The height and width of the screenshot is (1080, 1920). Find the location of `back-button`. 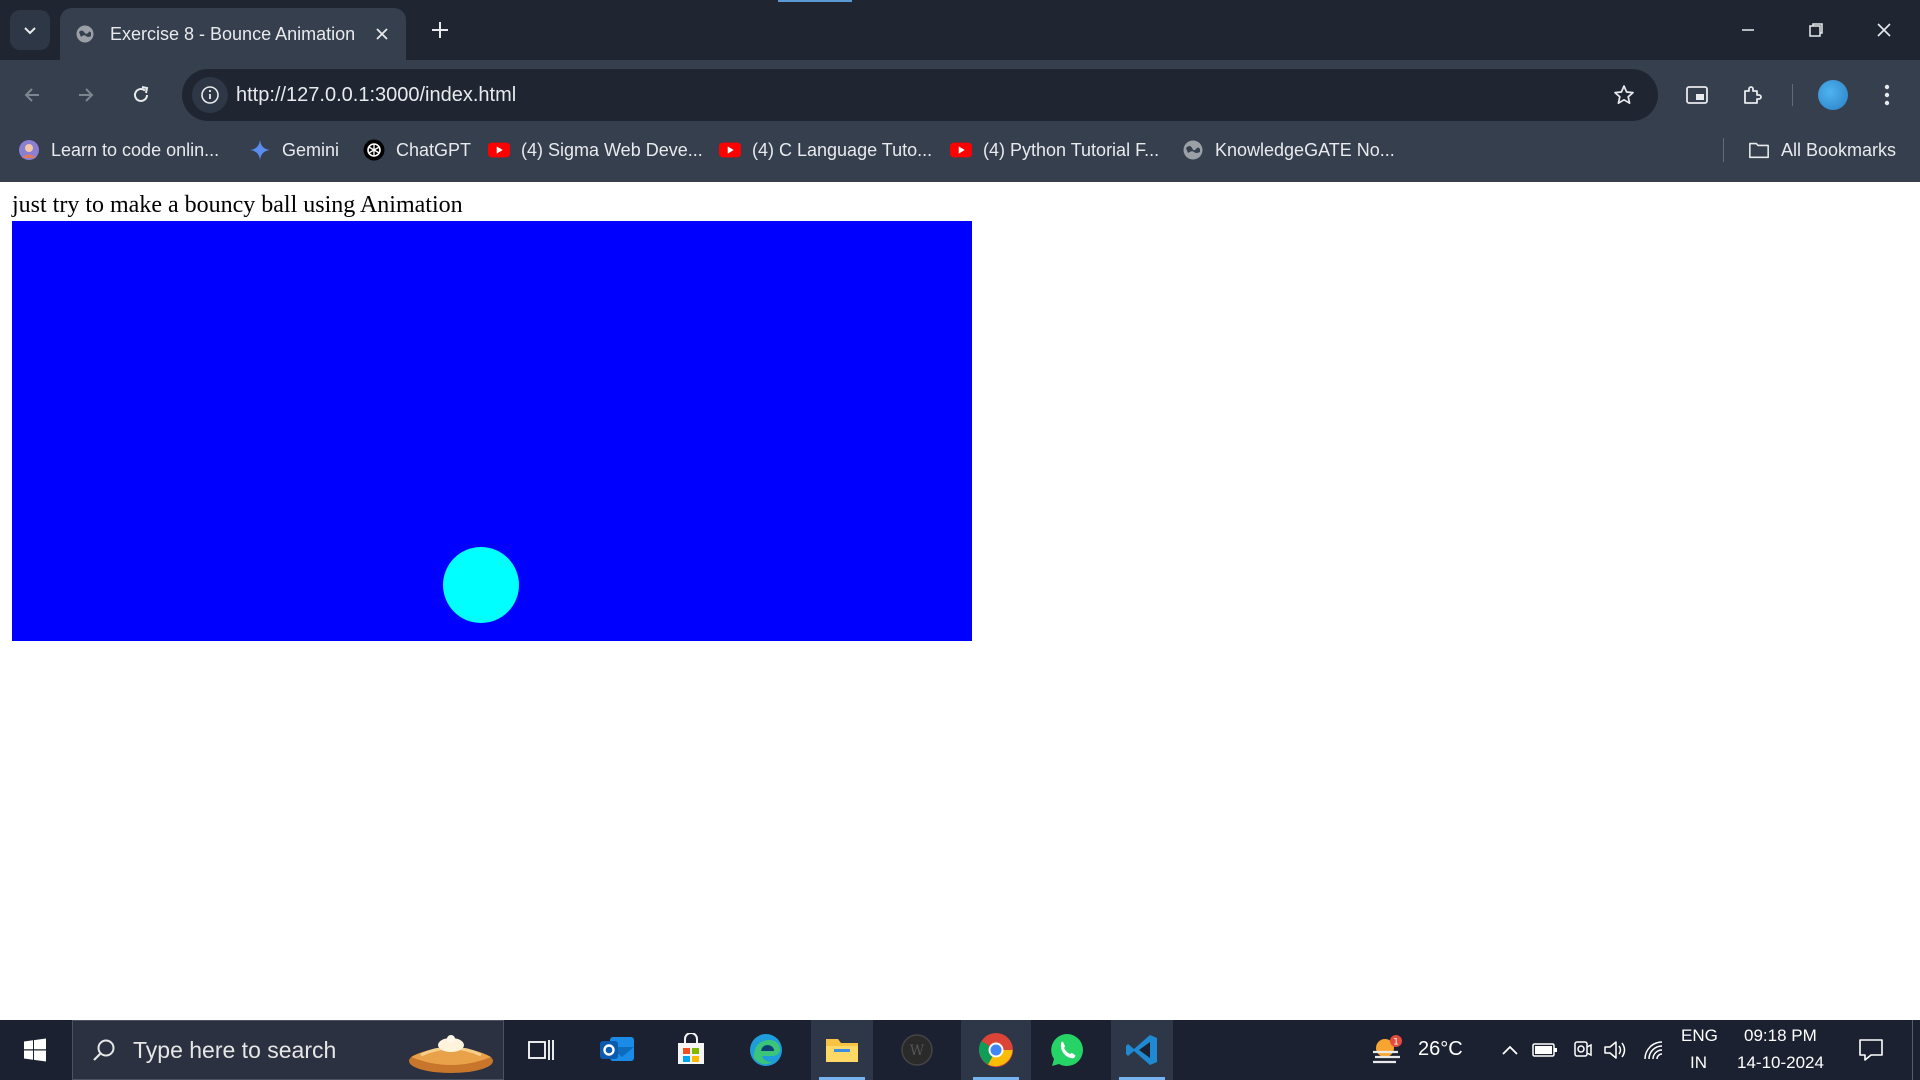

back-button is located at coordinates (32, 95).